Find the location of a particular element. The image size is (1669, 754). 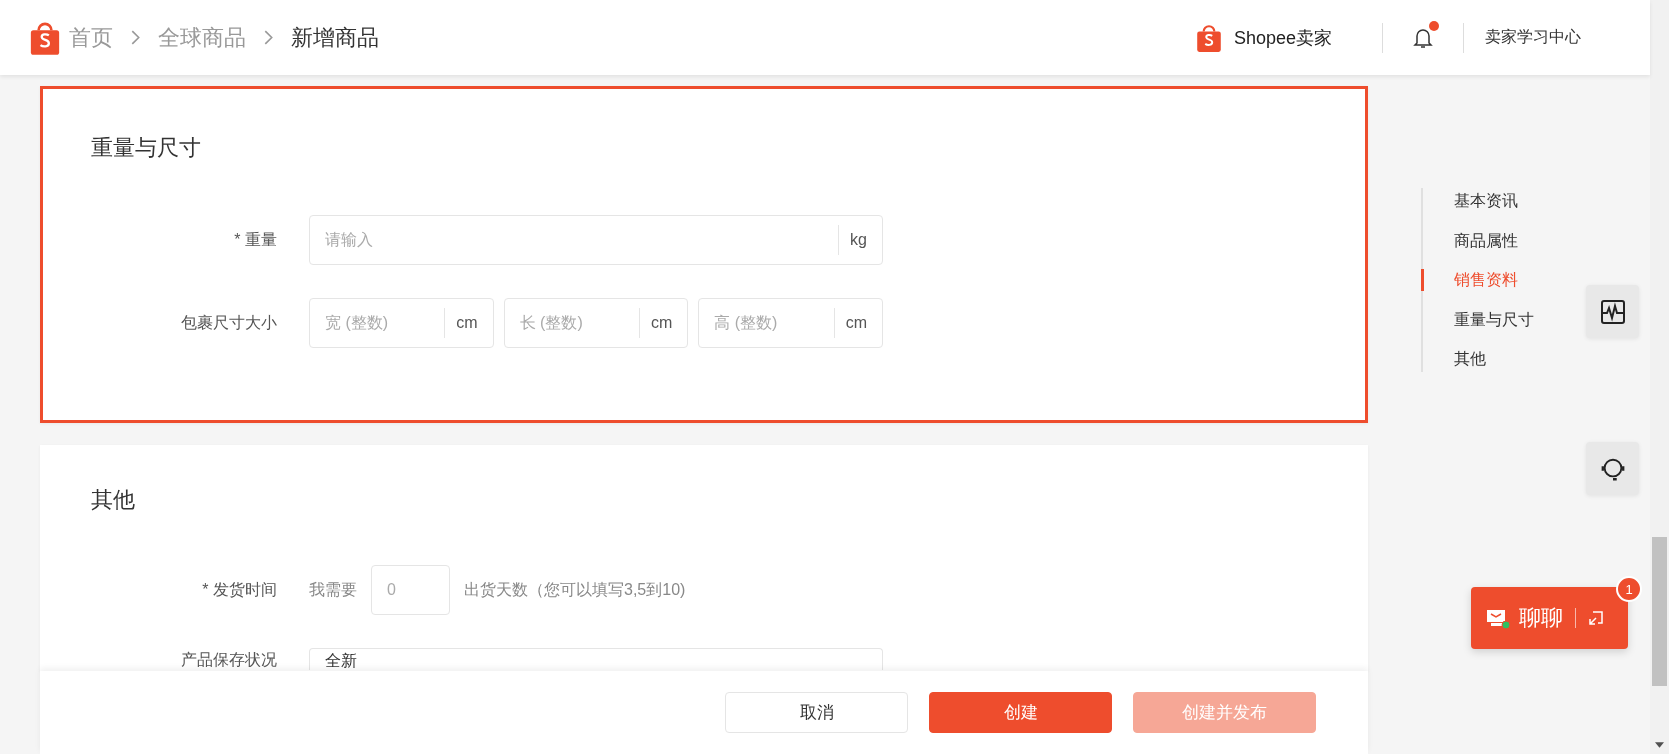

scrollbar is located at coordinates (1659, 377).